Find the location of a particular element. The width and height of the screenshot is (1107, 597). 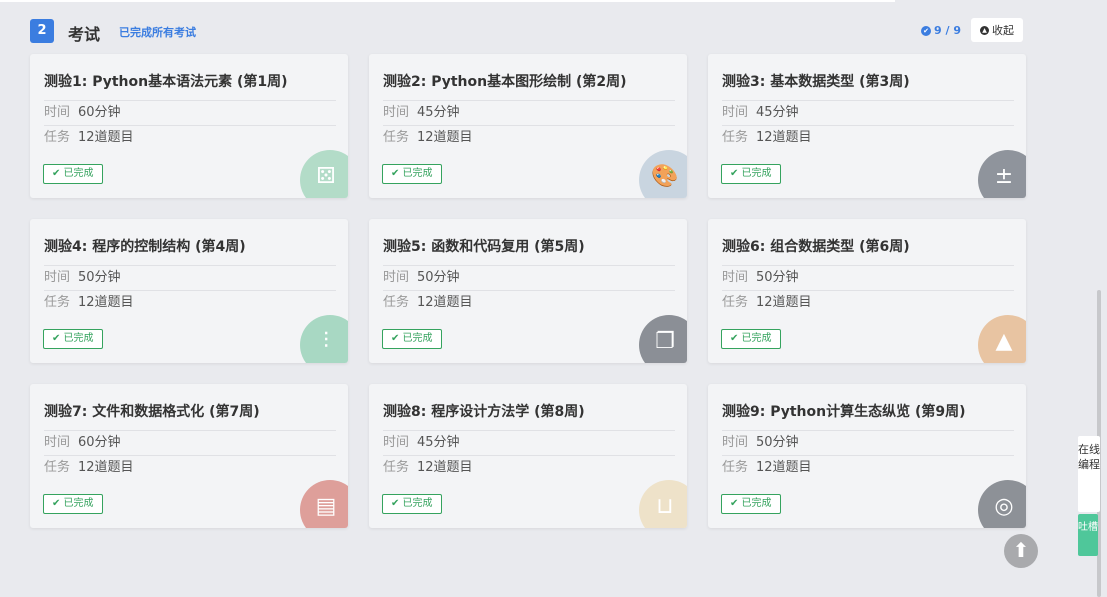

quiz-card: 测验3: 基本数据类型 (第3周) 时间 45分钟 任务 12道题目 ✔ 已完成 ± is located at coordinates (867, 126).